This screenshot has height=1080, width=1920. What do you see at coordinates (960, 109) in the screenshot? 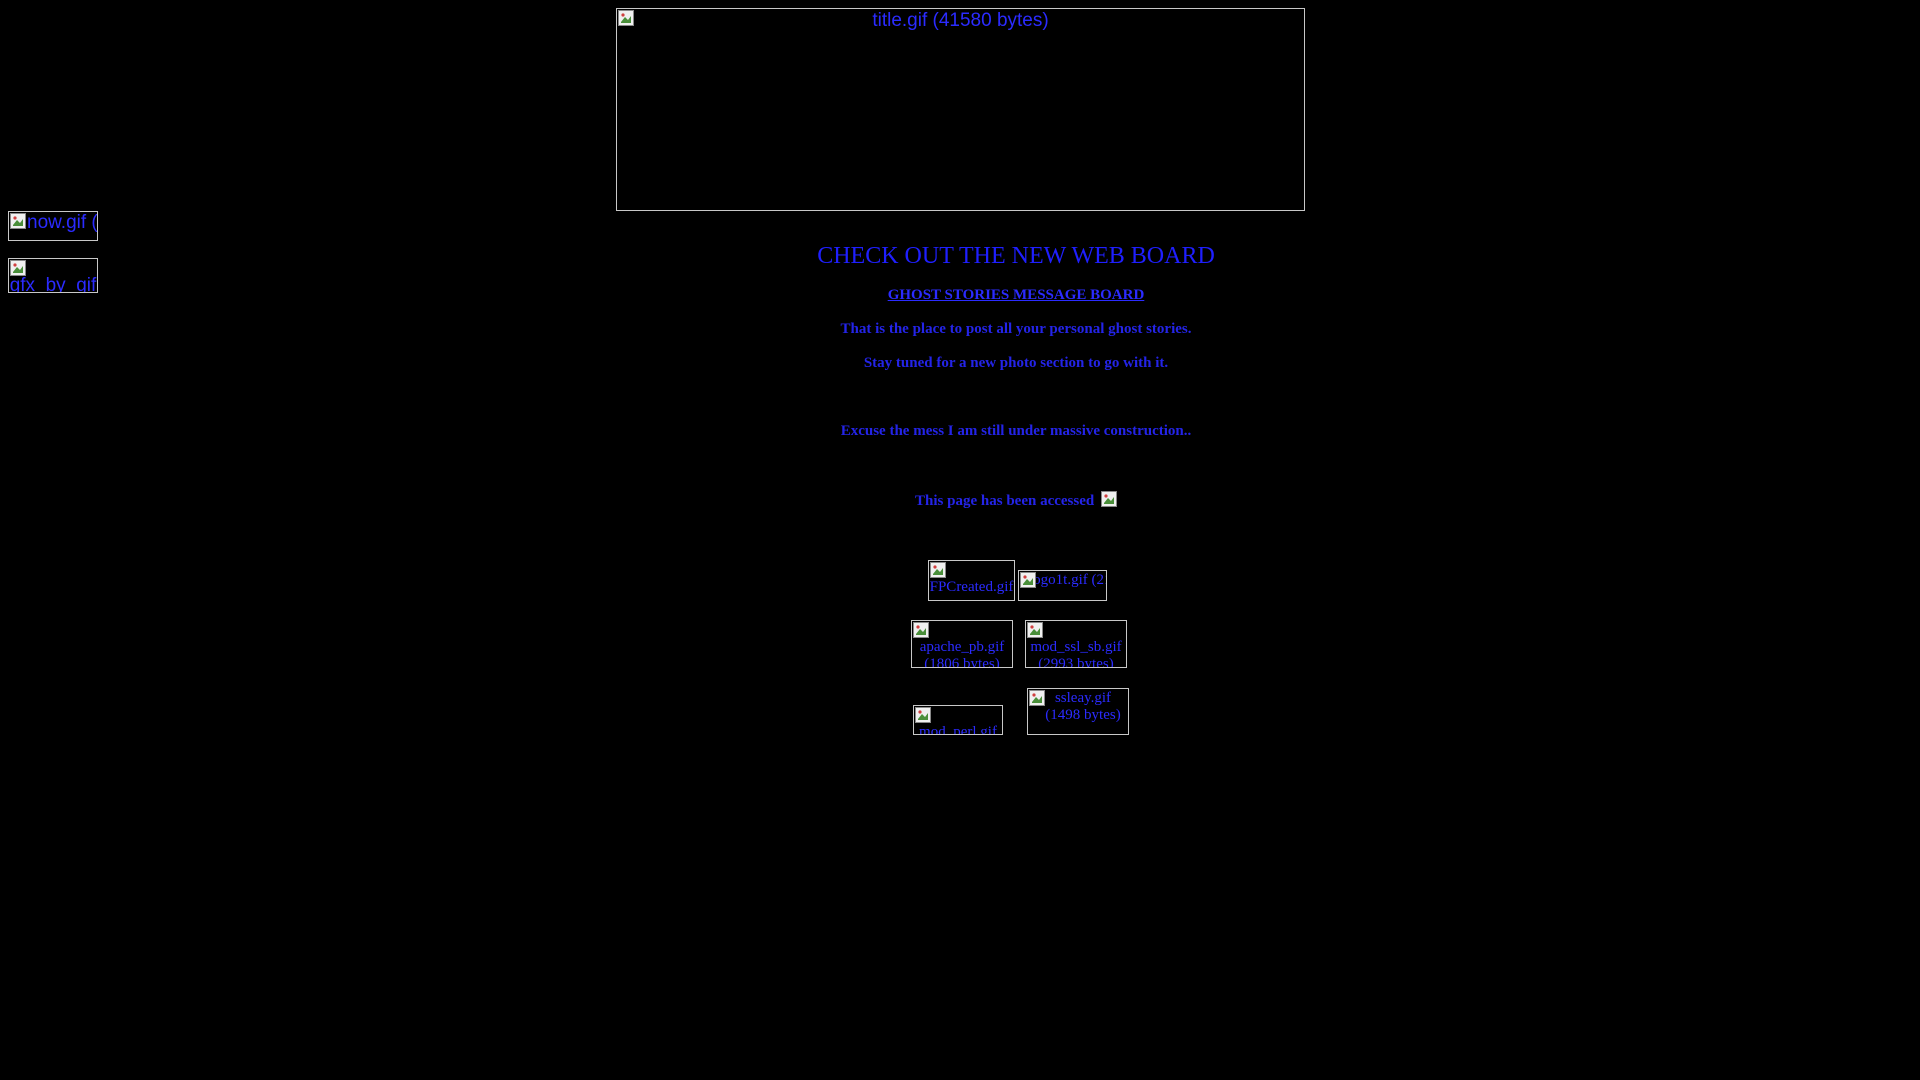
I see `title-banner-image: title.gif (41580 bytes)` at bounding box center [960, 109].